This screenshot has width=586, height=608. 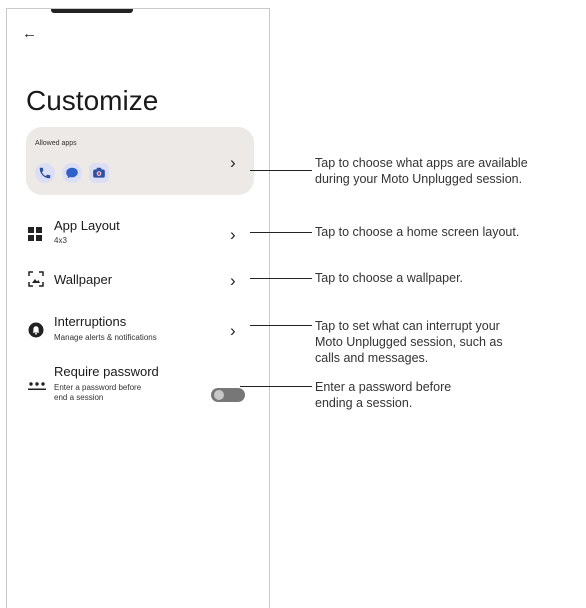 I want to click on require-password-subtitle-line2: end a session, so click(x=79, y=397).